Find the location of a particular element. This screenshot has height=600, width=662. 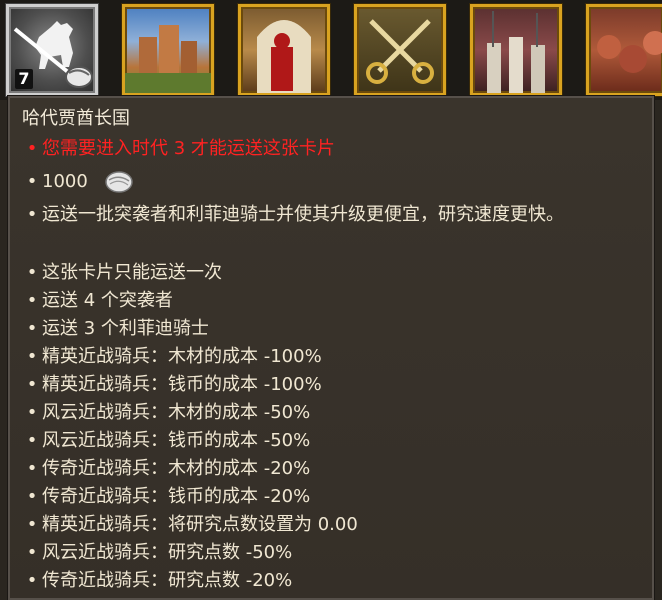

soldier-portrait-card is located at coordinates (284, 50).